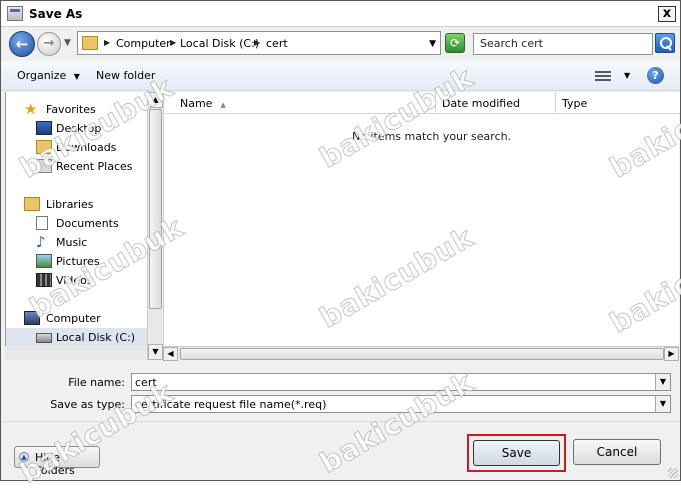  Describe the element at coordinates (170, 354) in the screenshot. I see `scroll-left-icon: ◀` at that location.